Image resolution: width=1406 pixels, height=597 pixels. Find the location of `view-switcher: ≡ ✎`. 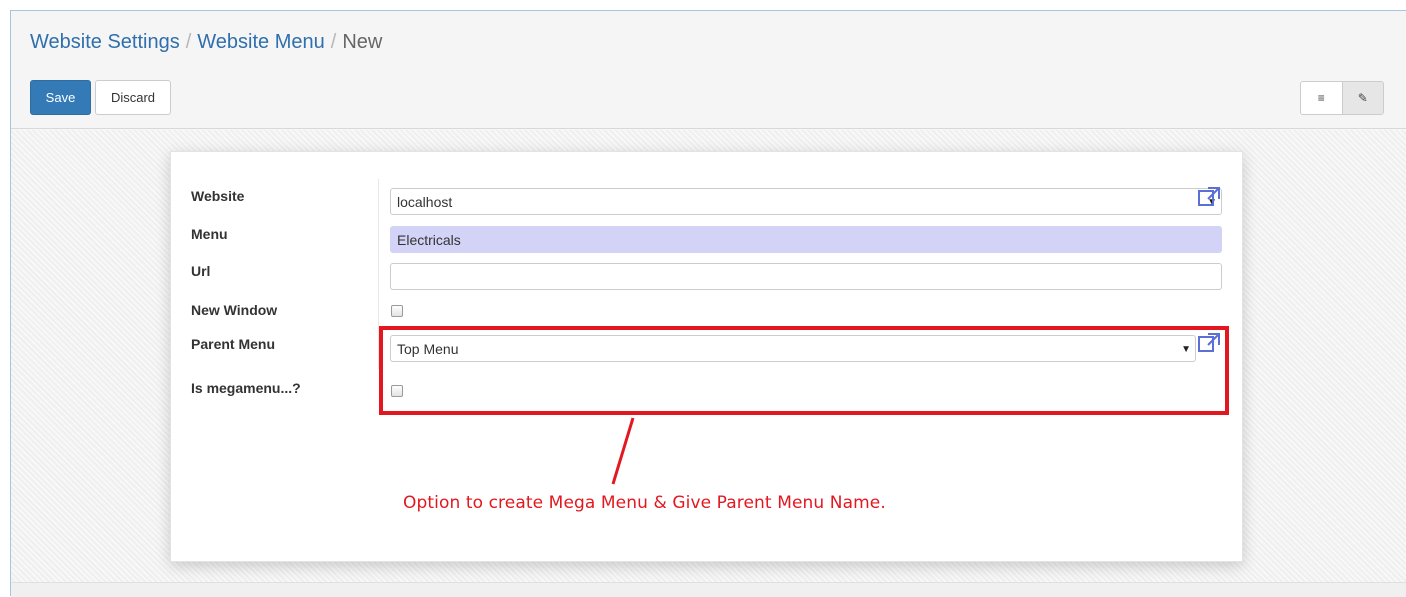

view-switcher: ≡ ✎ is located at coordinates (1342, 98).